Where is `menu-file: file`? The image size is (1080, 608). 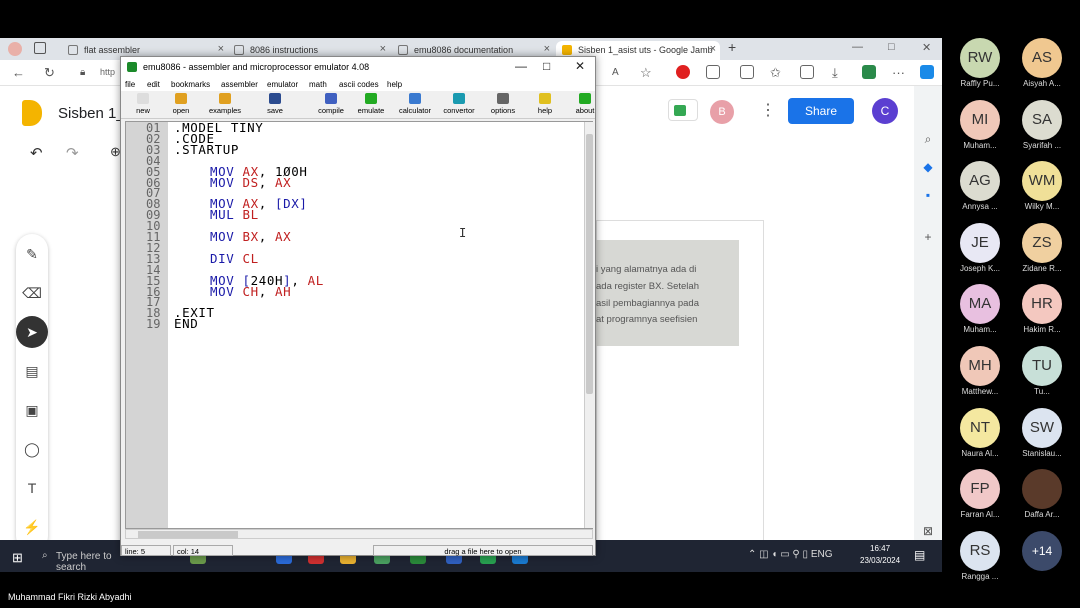 menu-file: file is located at coordinates (130, 84).